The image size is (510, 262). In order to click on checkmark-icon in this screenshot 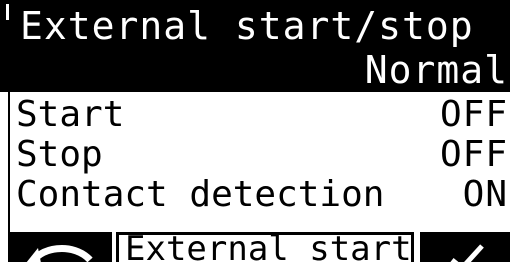, I will do `click(467, 253)`.